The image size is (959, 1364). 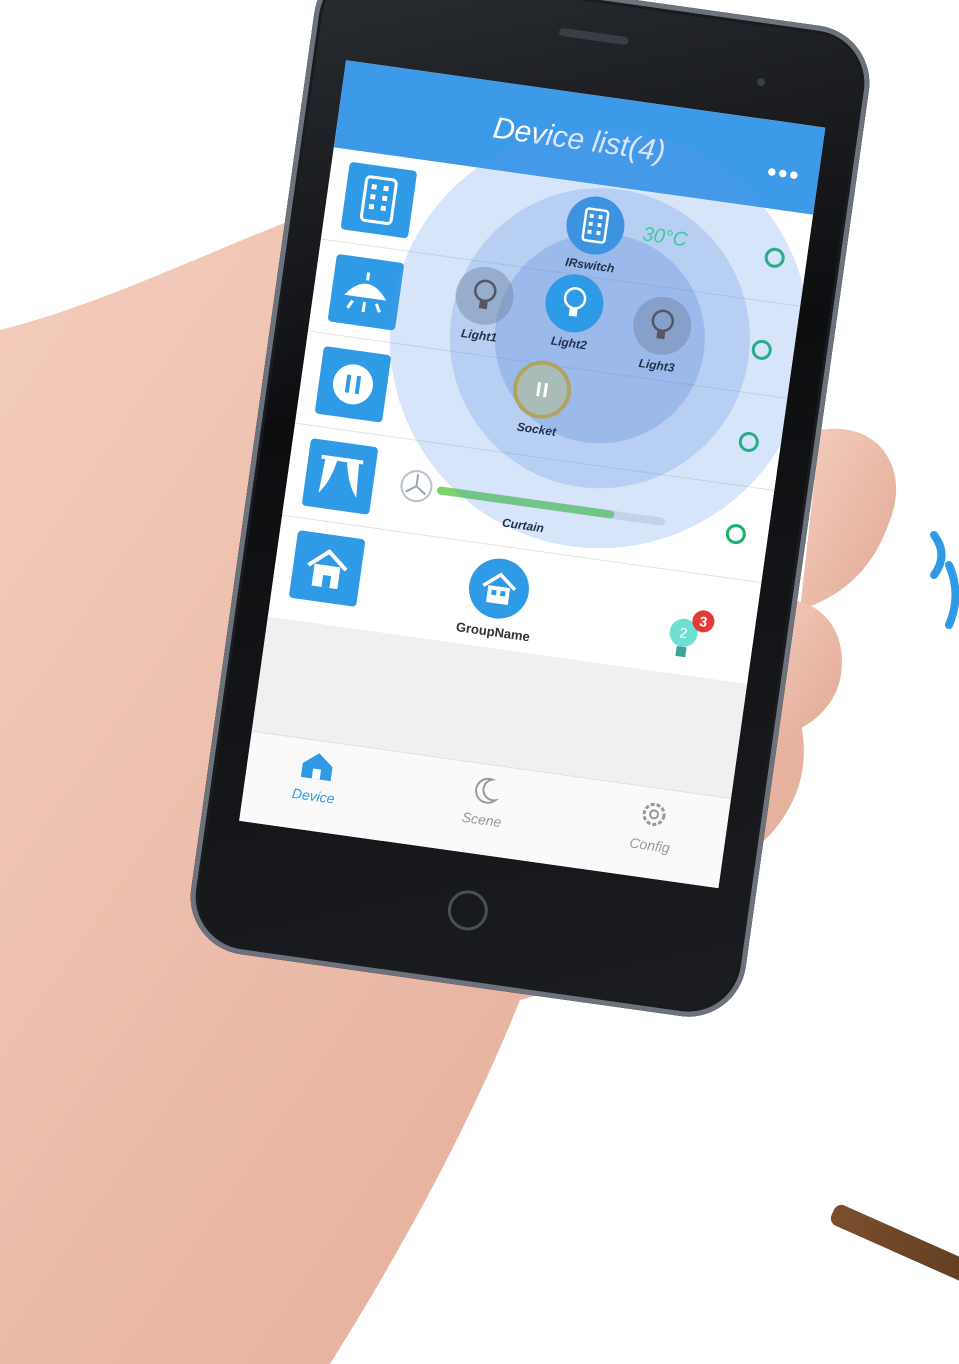 I want to click on light2-node: Light2, so click(x=573, y=312).